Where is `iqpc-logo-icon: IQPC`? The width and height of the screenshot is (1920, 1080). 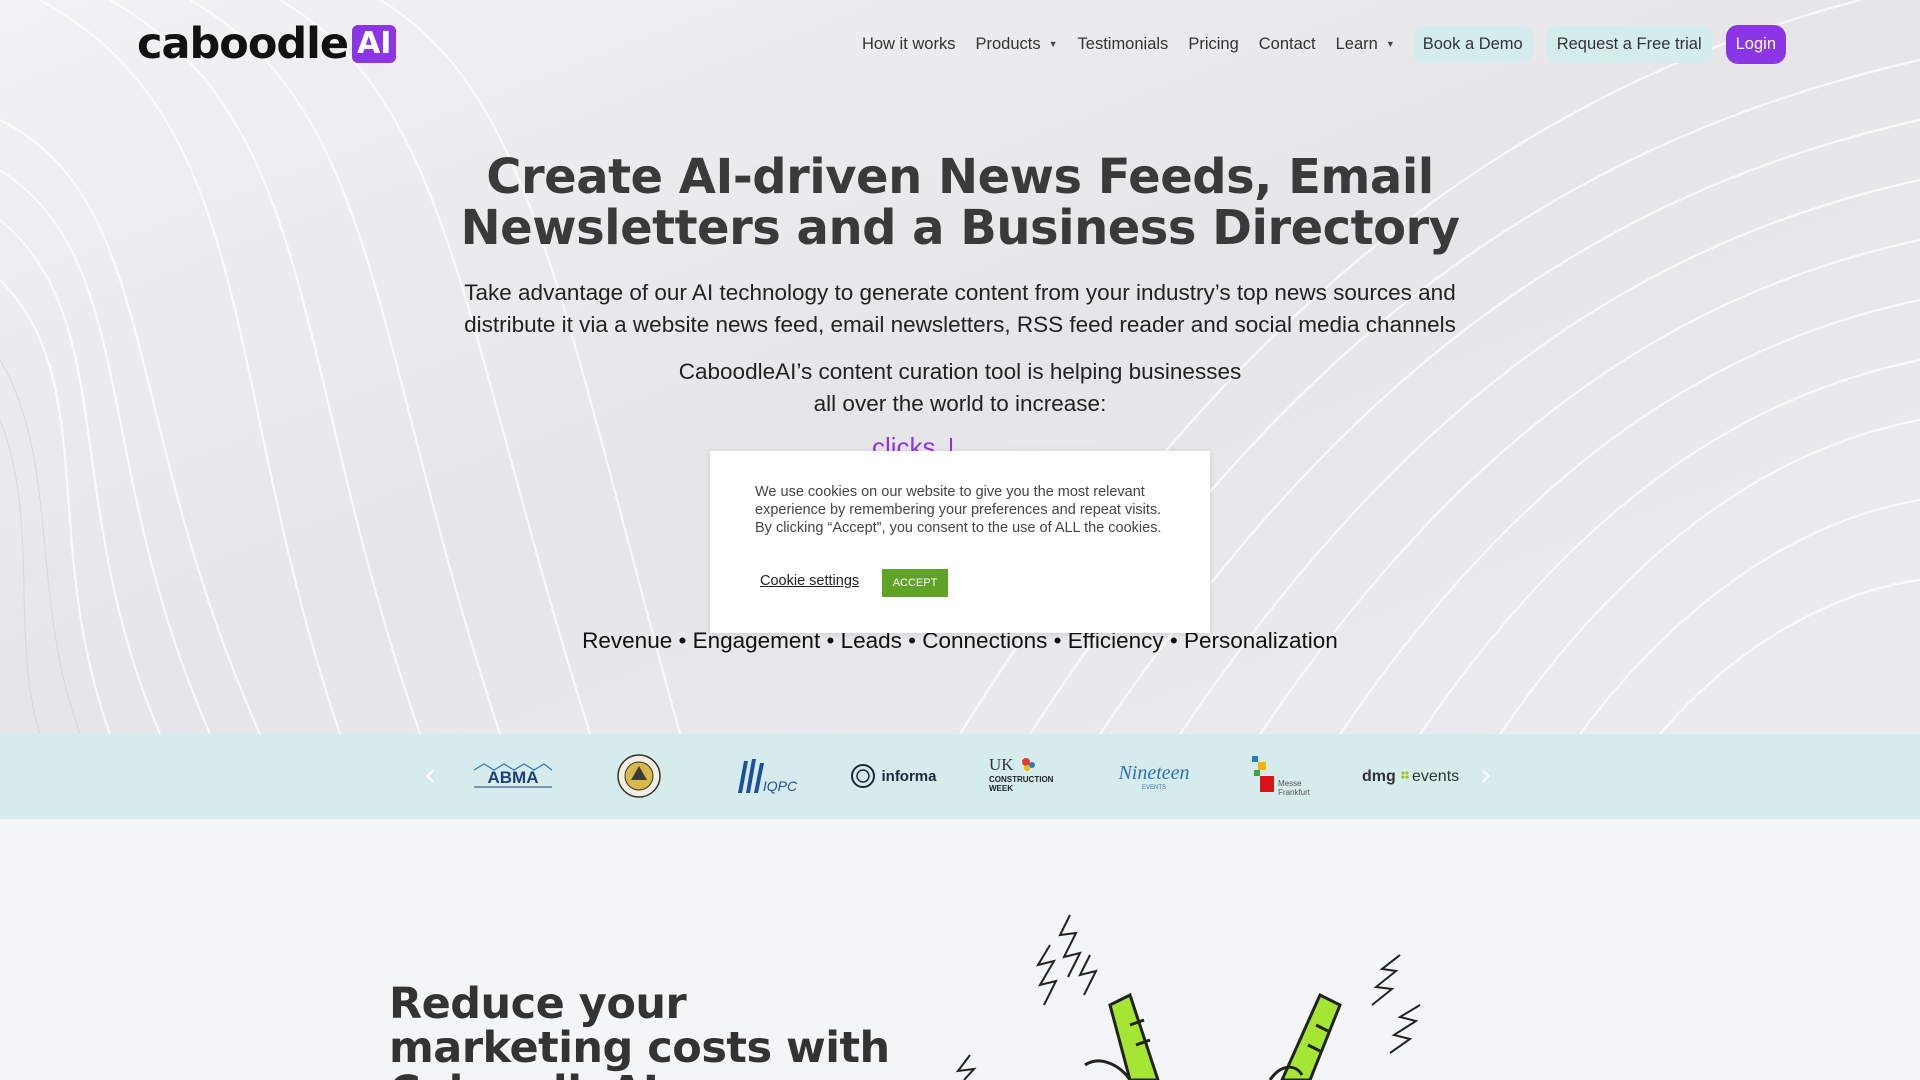 iqpc-logo-icon: IQPC is located at coordinates (768, 776).